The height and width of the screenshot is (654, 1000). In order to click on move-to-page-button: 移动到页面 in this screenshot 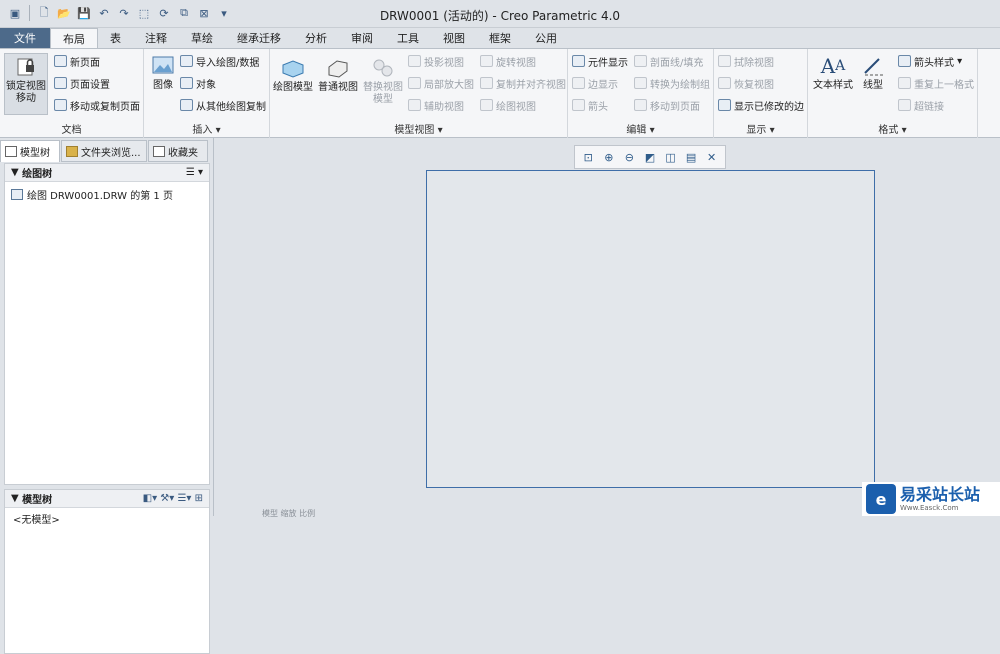, I will do `click(667, 105)`.